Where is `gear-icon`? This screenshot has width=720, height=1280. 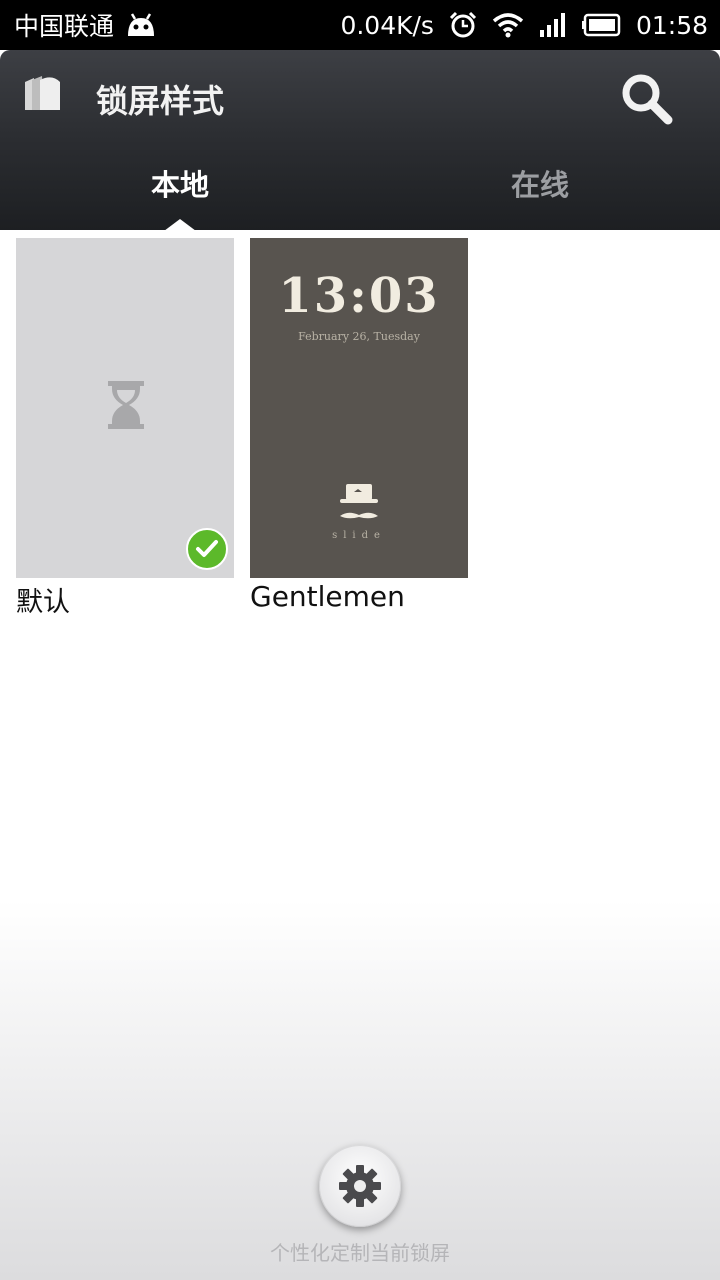
gear-icon is located at coordinates (360, 1186).